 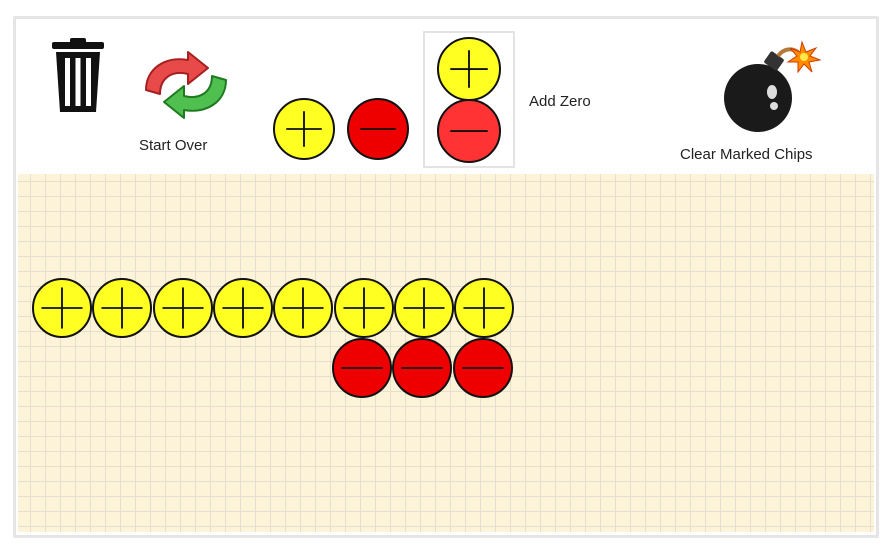 I want to click on zero-pair-negative-chip, so click(x=469, y=131).